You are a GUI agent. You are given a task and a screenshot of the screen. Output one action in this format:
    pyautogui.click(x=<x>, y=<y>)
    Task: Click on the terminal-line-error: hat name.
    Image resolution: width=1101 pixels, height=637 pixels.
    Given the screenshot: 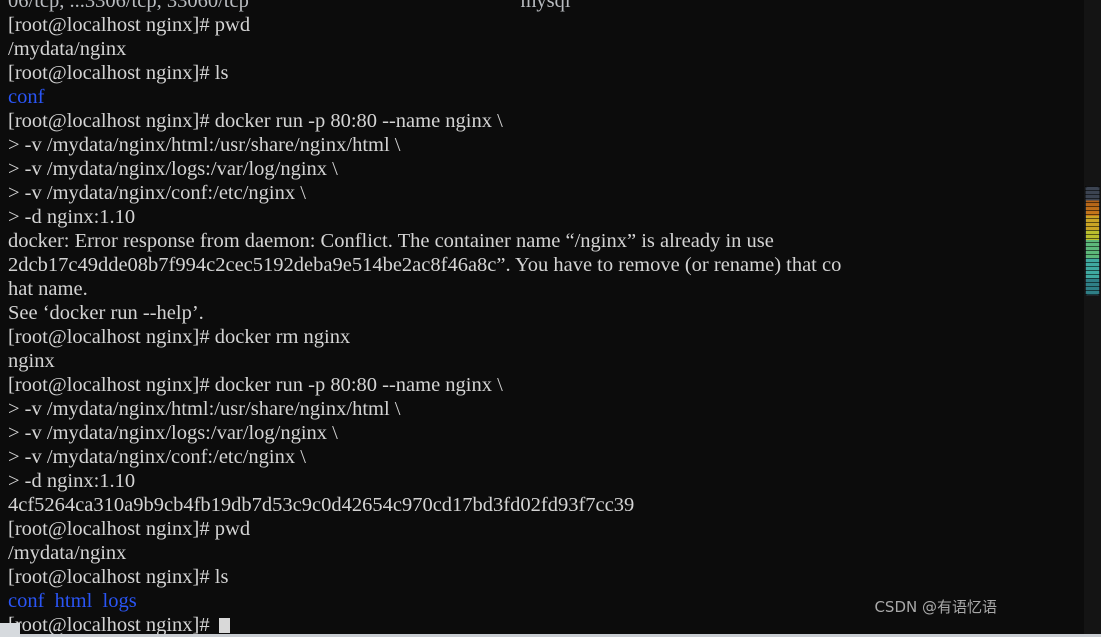 What is the action you would take?
    pyautogui.click(x=48, y=289)
    